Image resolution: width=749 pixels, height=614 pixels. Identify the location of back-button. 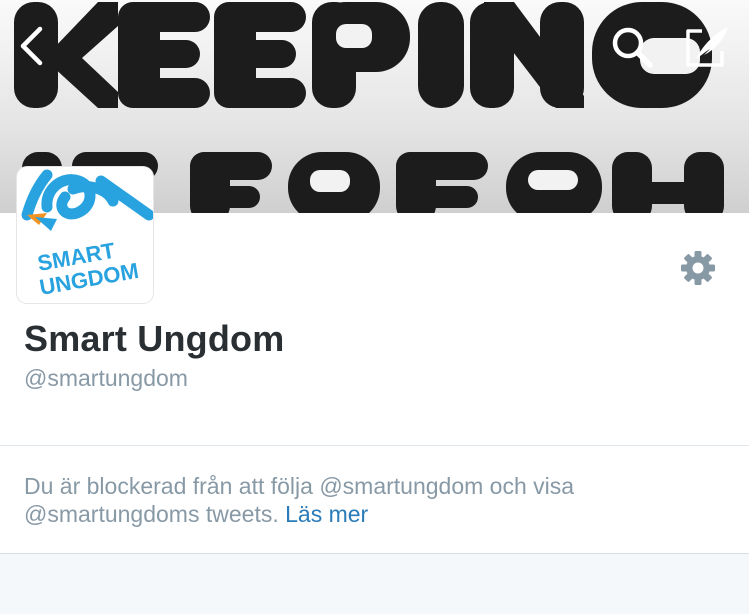
(31, 46).